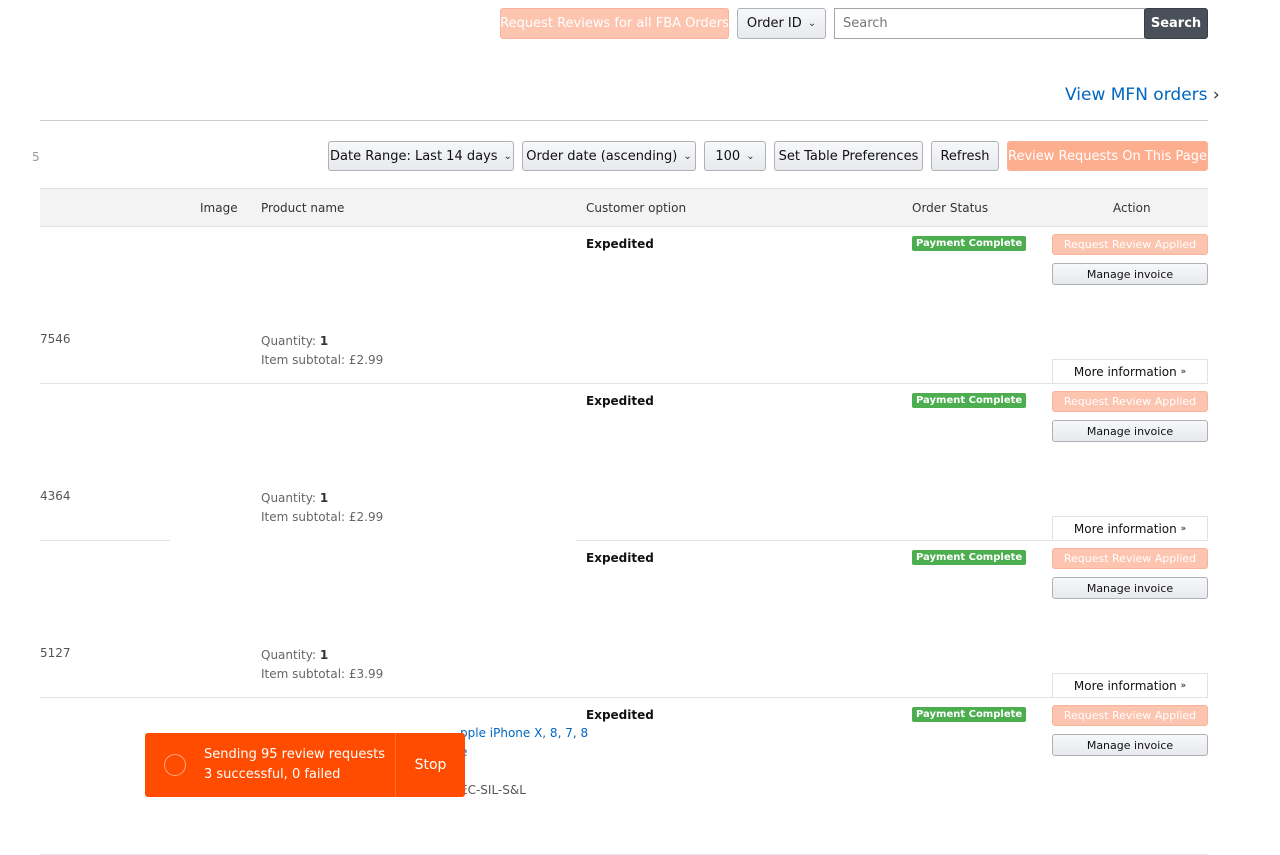 This screenshot has width=1280, height=855. I want to click on product-name-link: pple iPhone X, 8, 7, 8, so click(524, 733).